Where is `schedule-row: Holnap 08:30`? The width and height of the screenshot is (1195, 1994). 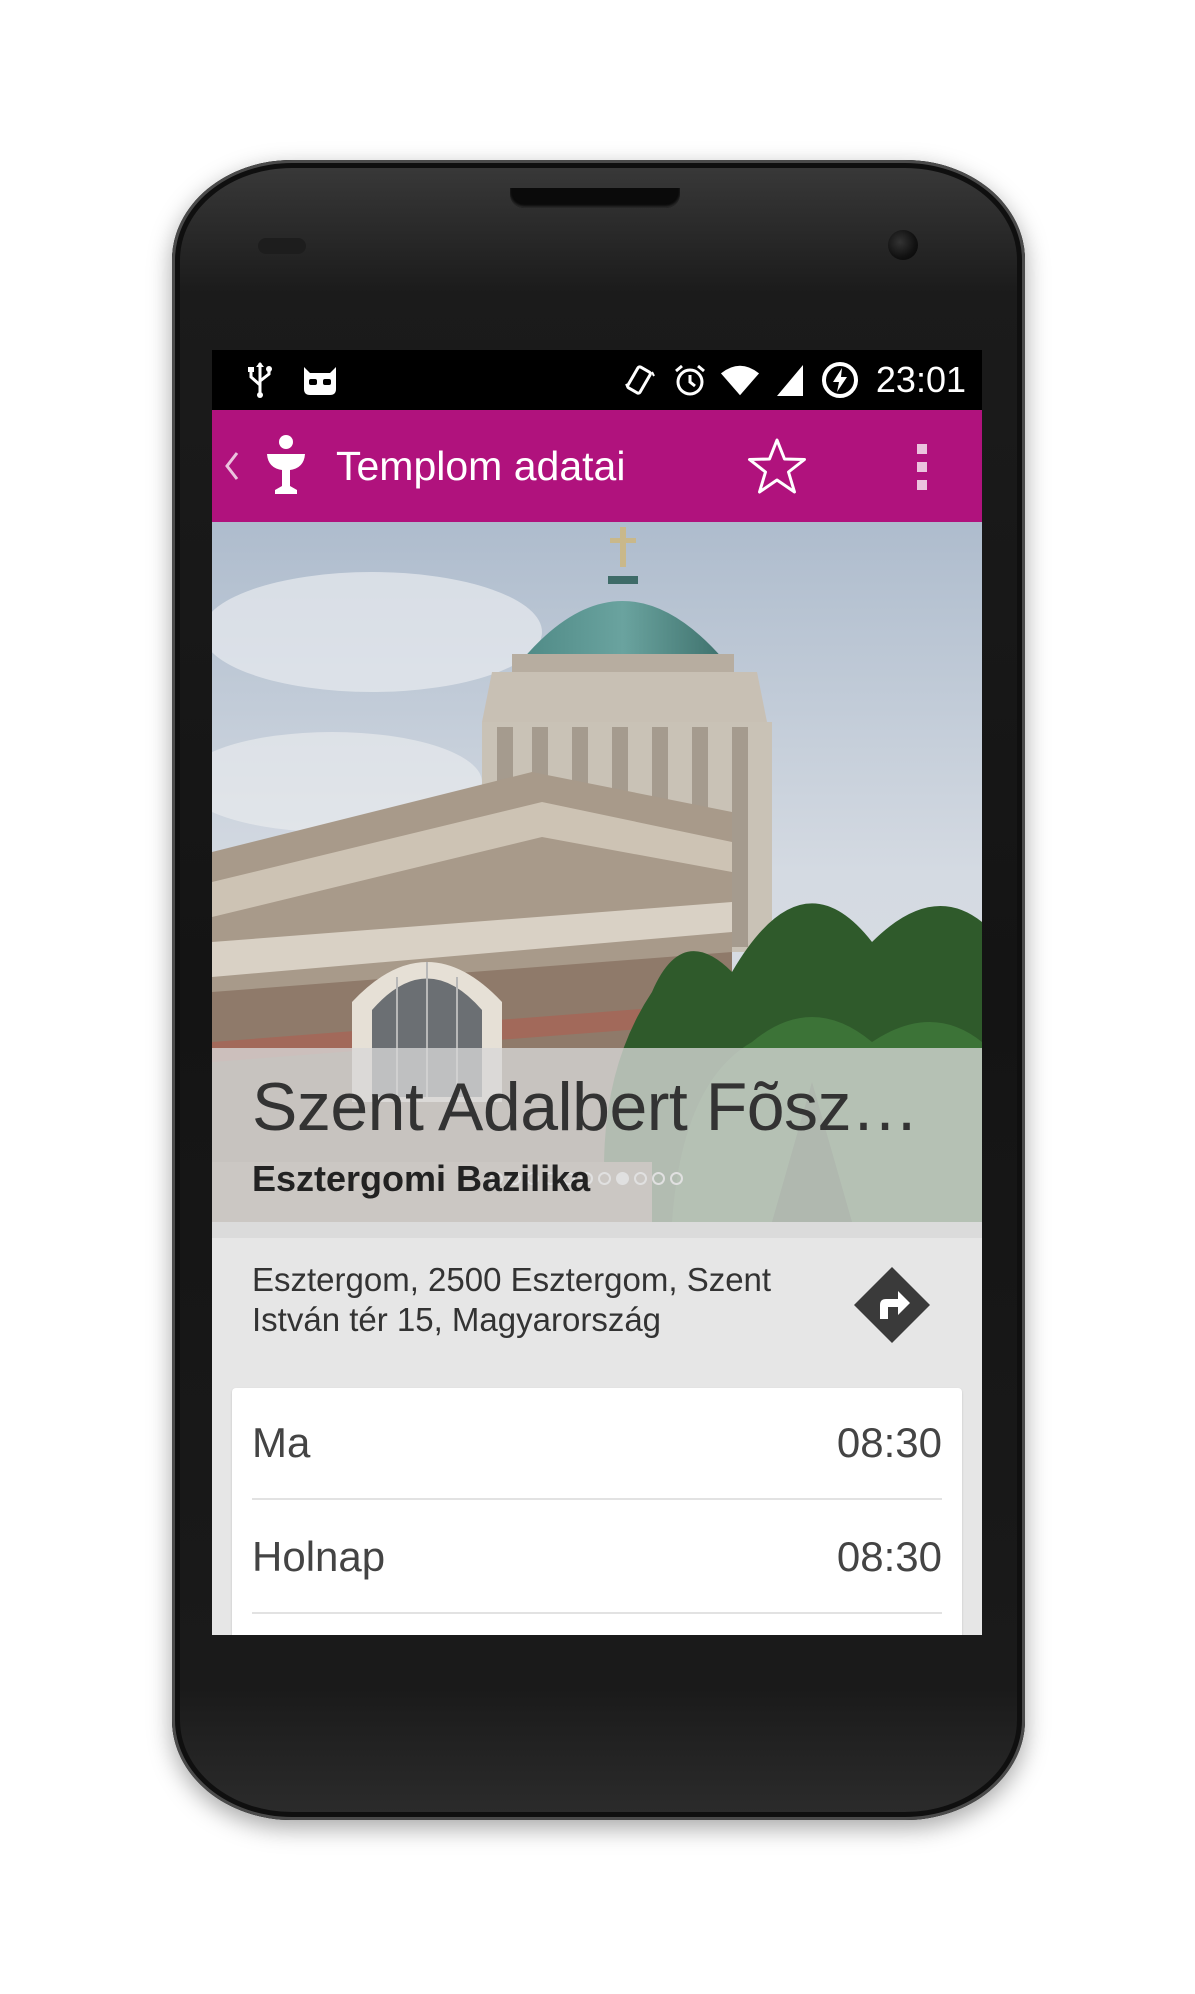
schedule-row: Holnap 08:30 is located at coordinates (597, 1558).